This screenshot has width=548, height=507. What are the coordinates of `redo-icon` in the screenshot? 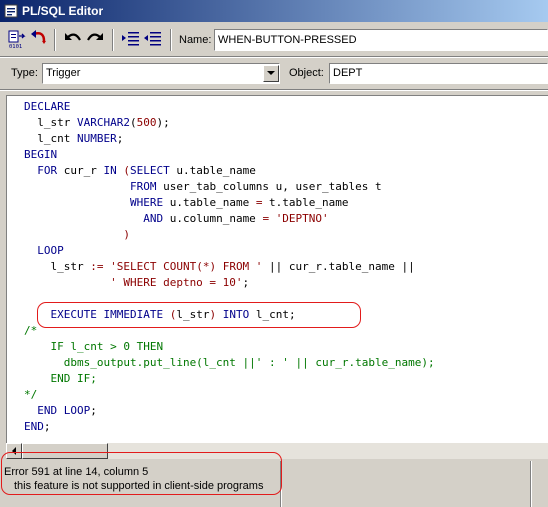 It's located at (95, 39).